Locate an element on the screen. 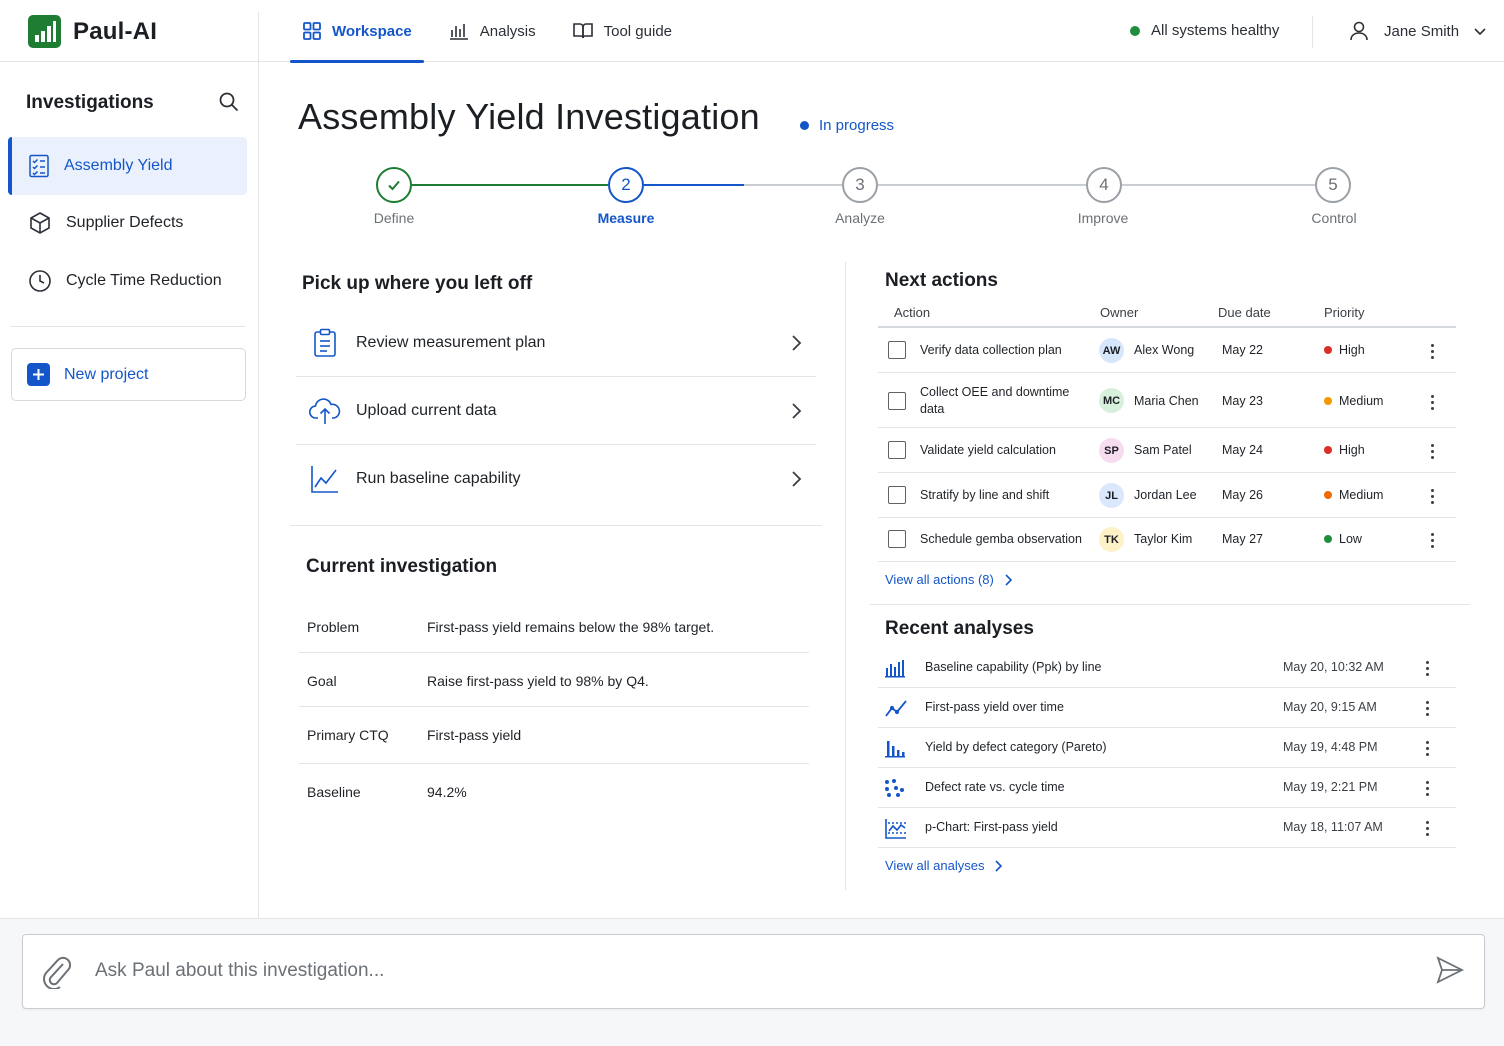  status-dot-icon is located at coordinates (1135, 30).